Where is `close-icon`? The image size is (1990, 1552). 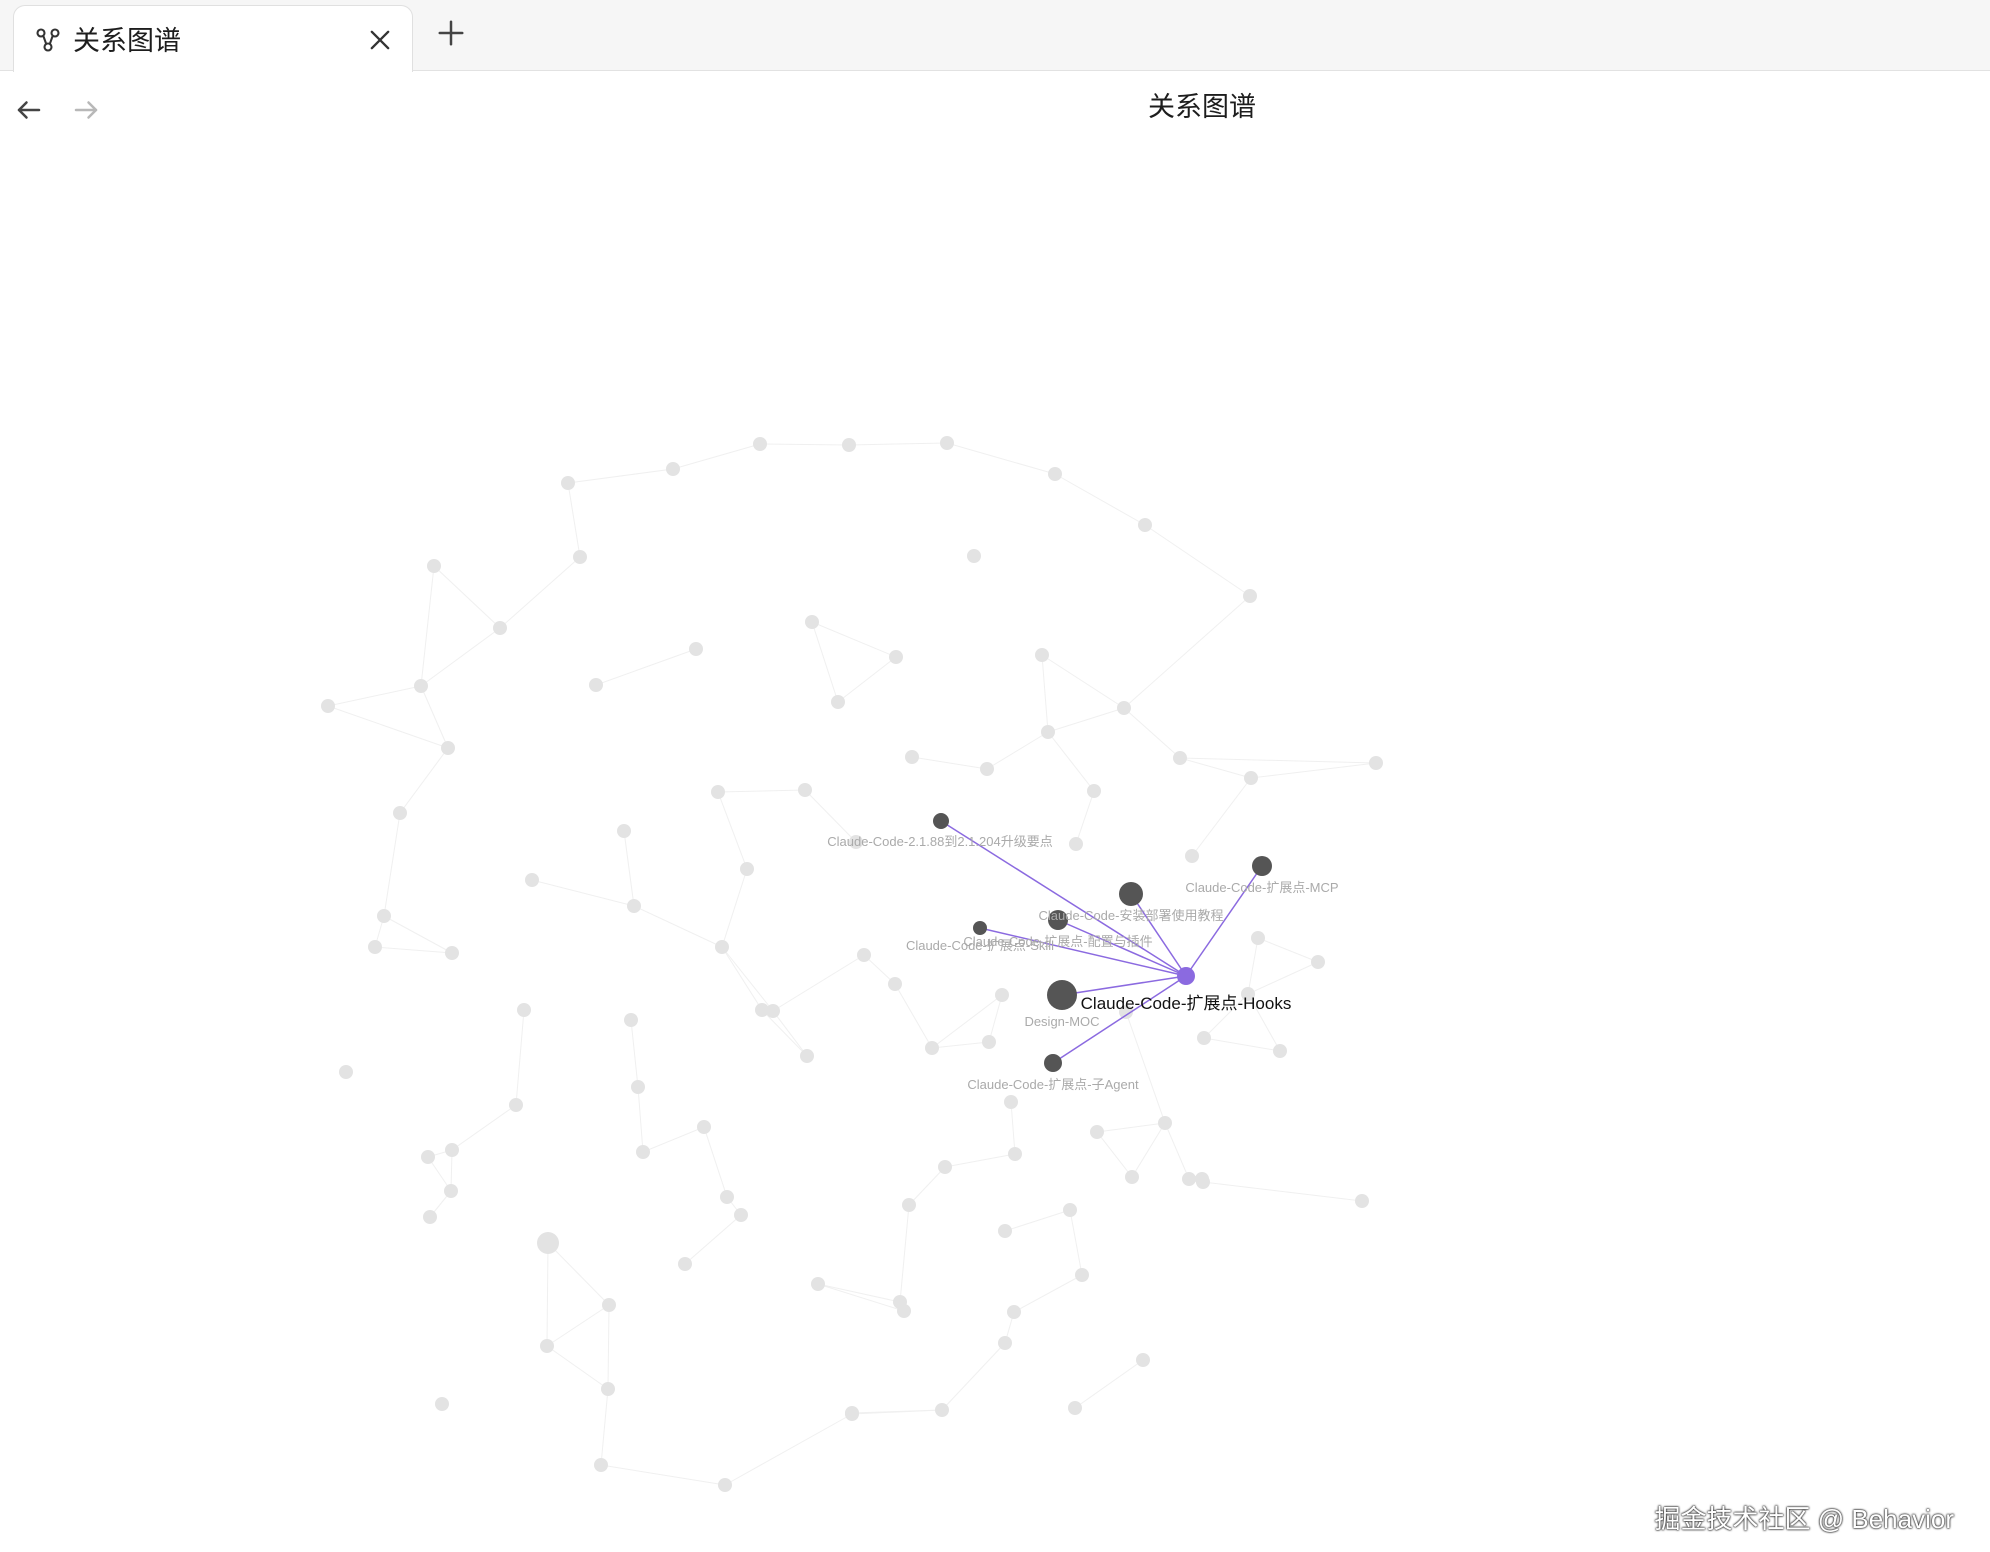 close-icon is located at coordinates (380, 40).